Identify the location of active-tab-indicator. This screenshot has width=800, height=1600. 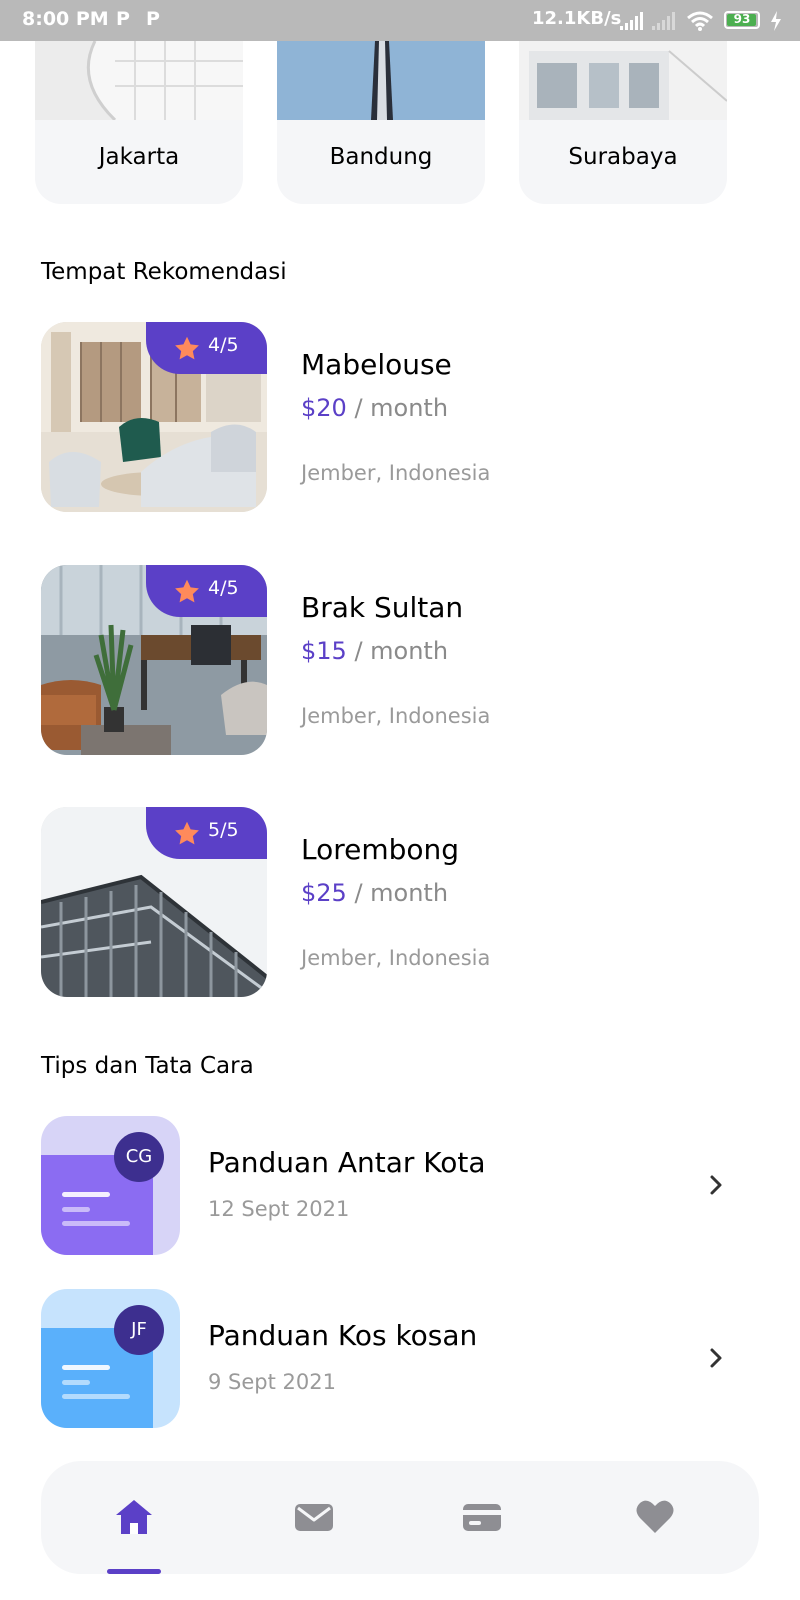
(134, 1571).